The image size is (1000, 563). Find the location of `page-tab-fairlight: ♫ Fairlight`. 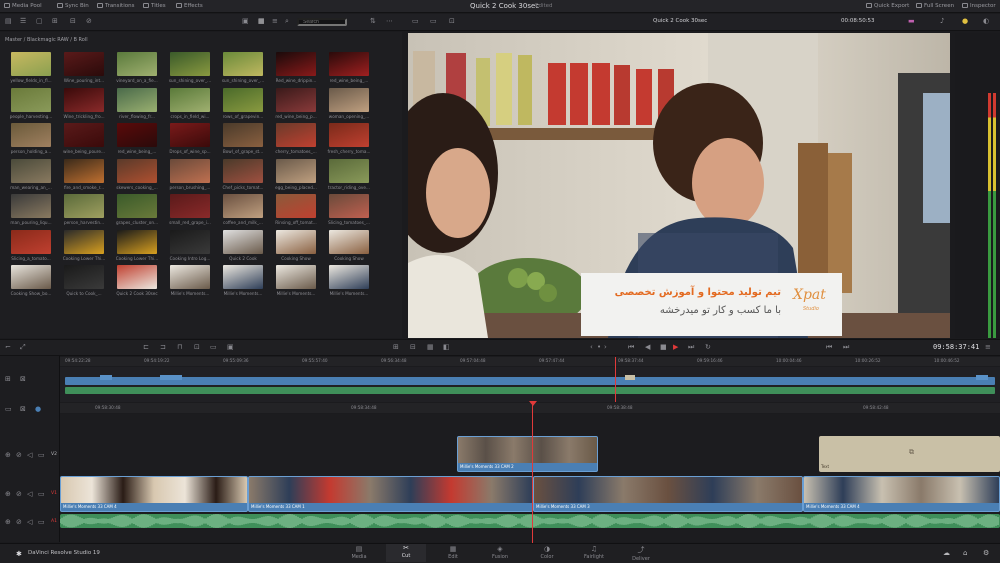

page-tab-fairlight: ♫ Fairlight is located at coordinates (594, 552).